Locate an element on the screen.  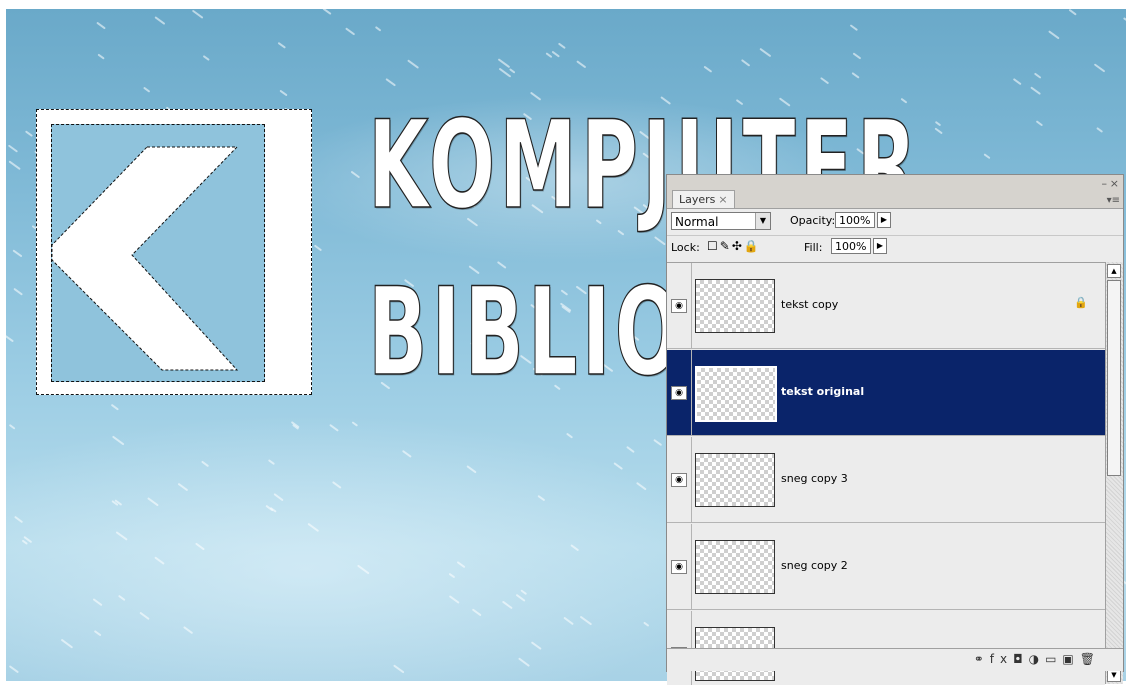
scroll-thumb is located at coordinates (1114, 378).